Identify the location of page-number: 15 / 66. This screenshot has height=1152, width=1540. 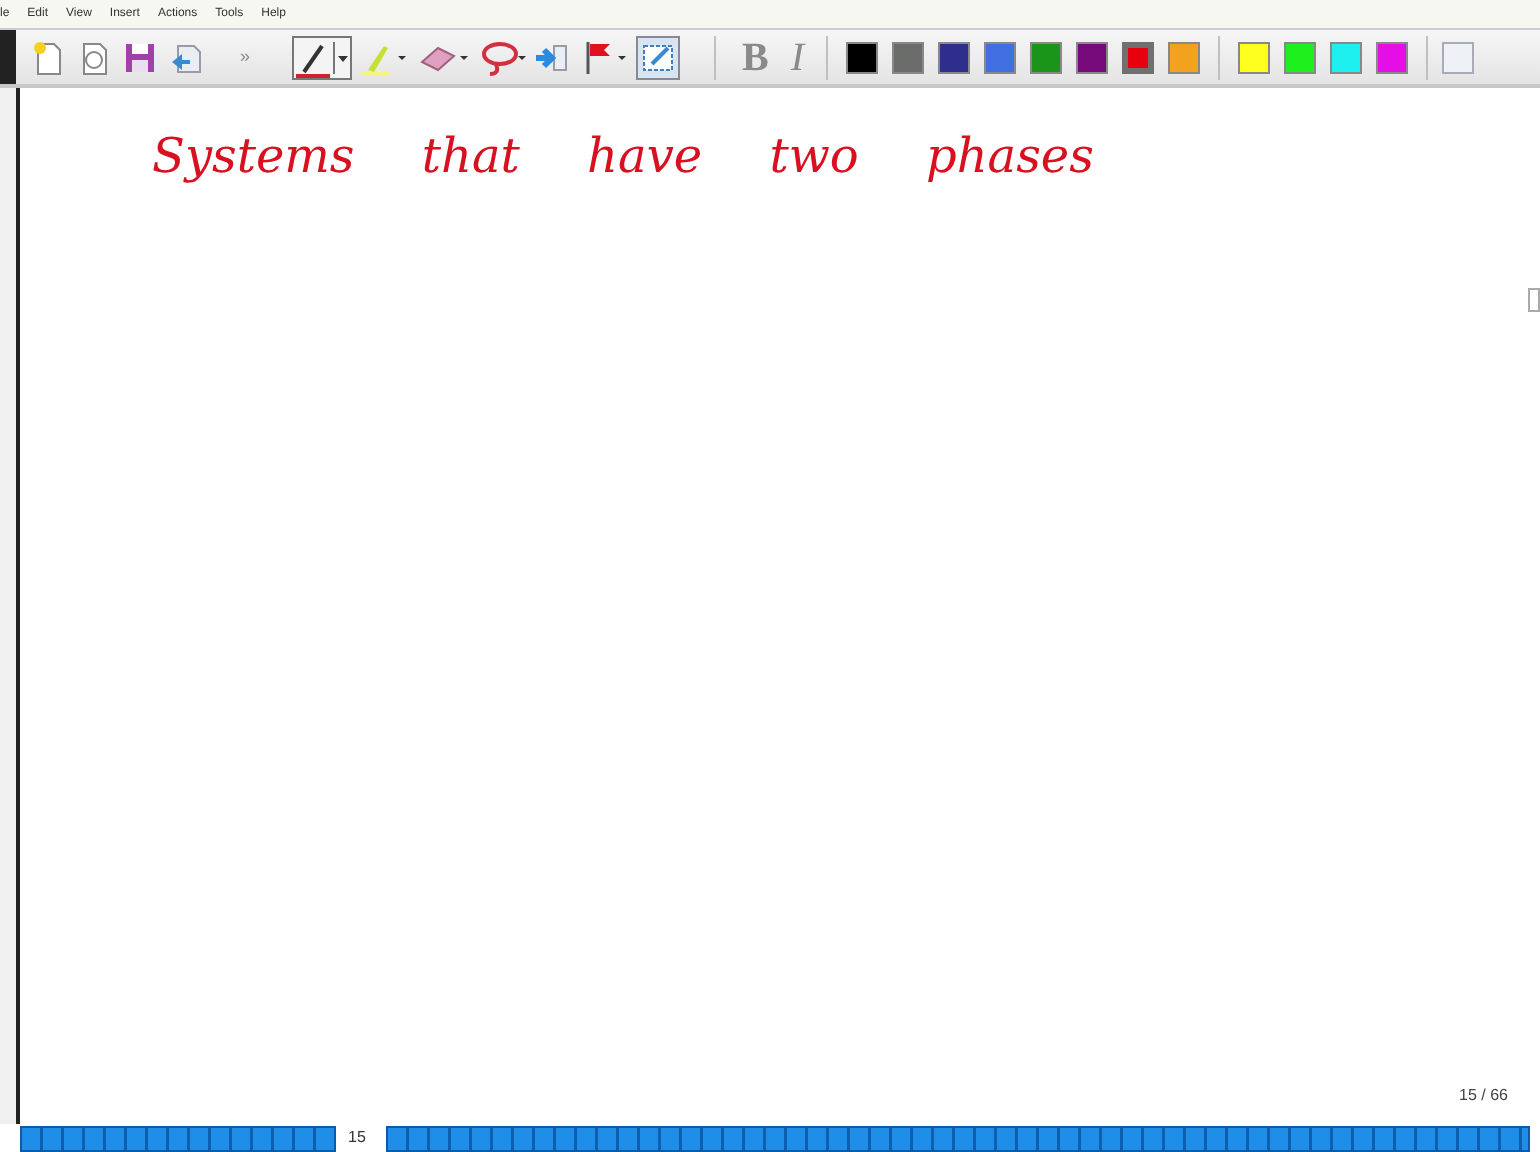
(1483, 1096).